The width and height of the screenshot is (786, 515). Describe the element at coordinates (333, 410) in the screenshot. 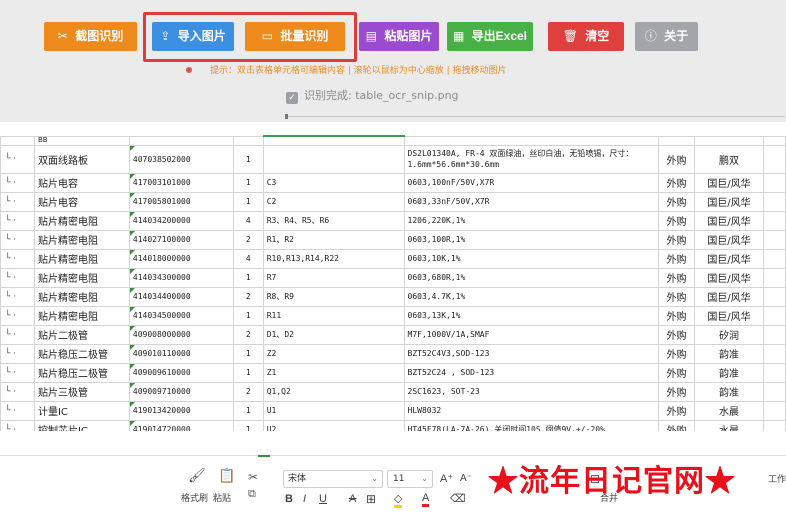

I see `reference-cell: U1` at that location.